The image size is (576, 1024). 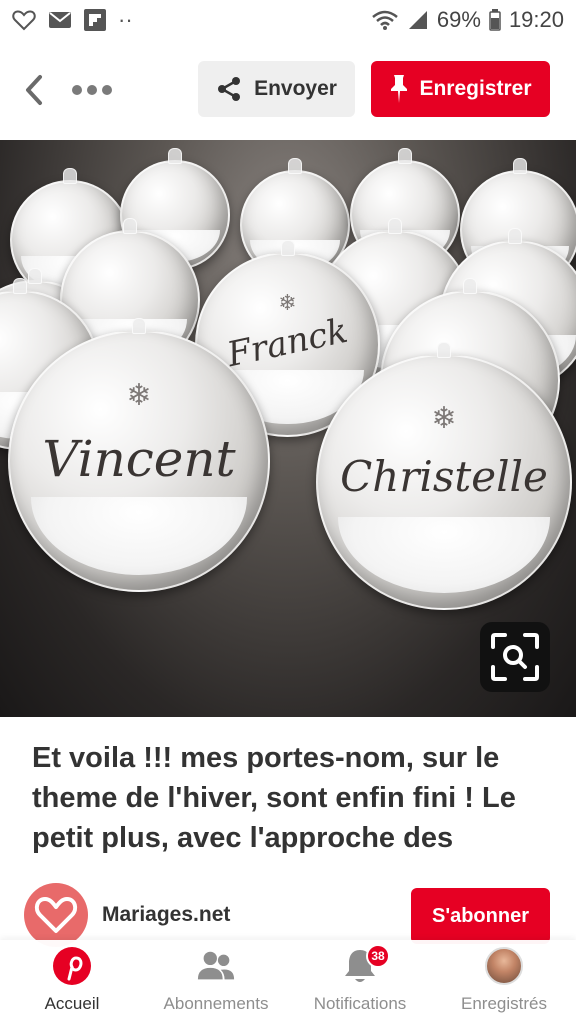 What do you see at coordinates (504, 966) in the screenshot?
I see `profile-avatar` at bounding box center [504, 966].